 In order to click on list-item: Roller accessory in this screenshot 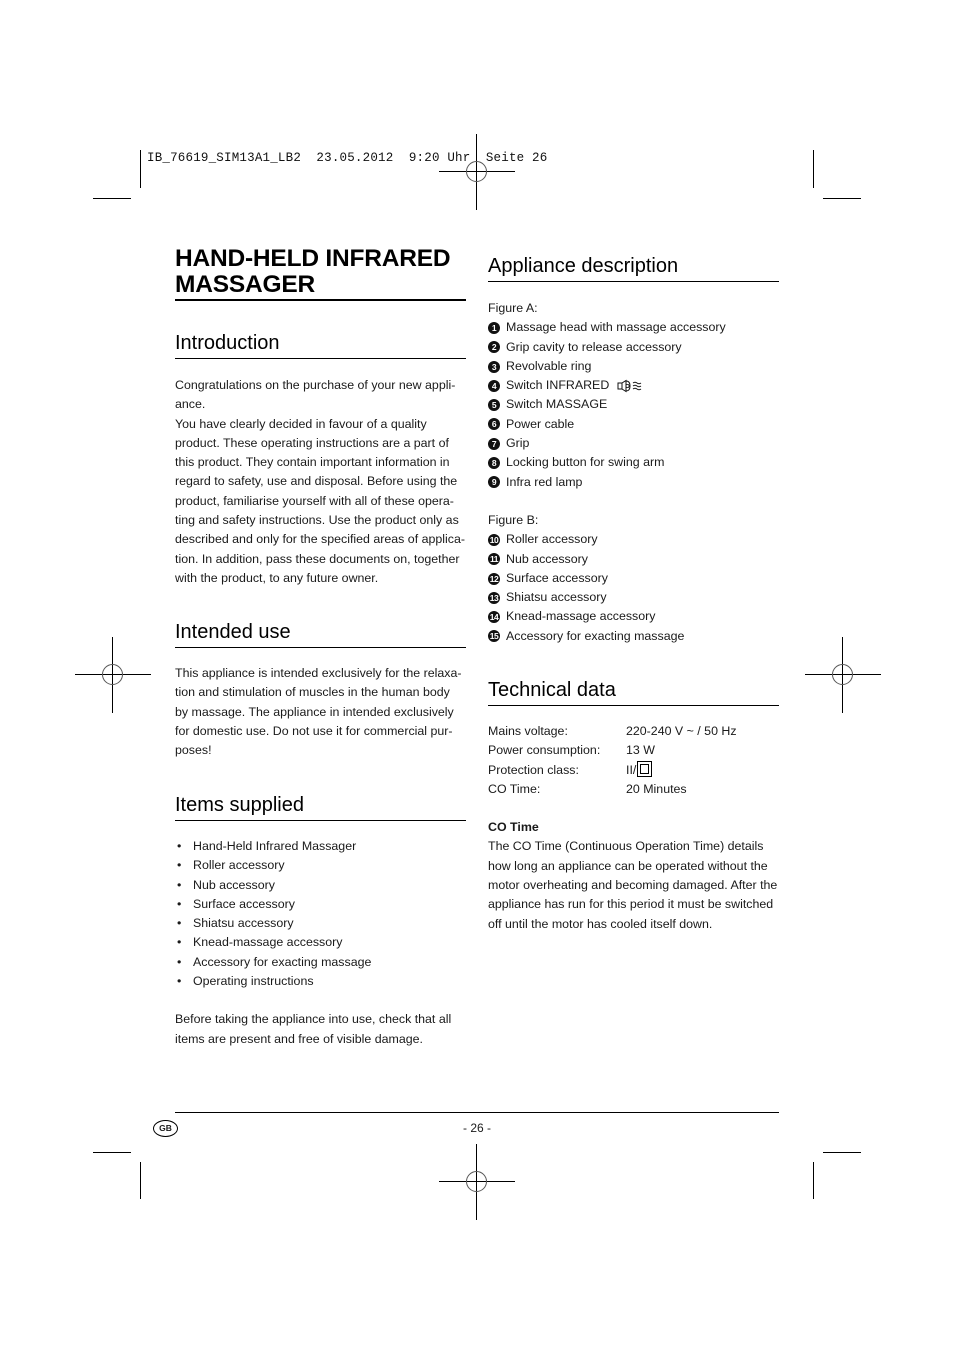, I will do `click(320, 866)`.